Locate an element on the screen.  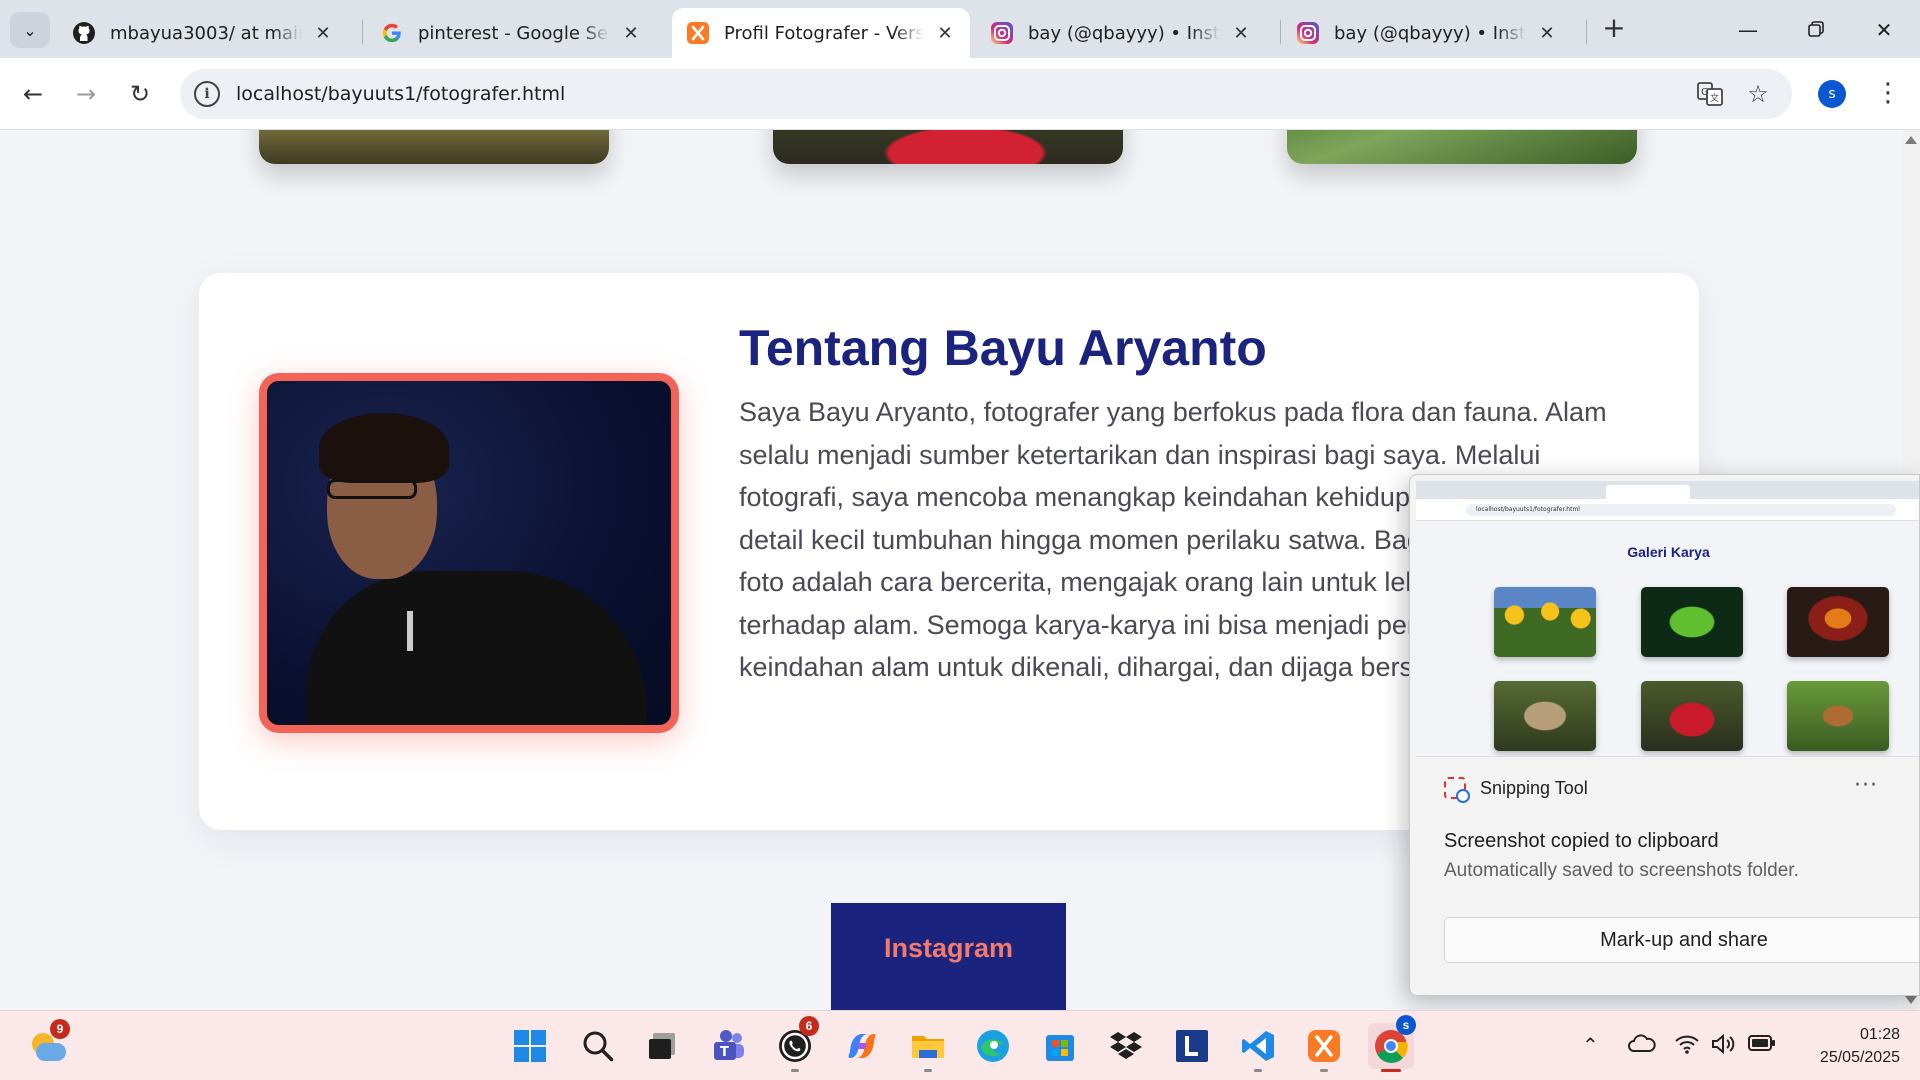
vscode-icon is located at coordinates (1258, 1046).